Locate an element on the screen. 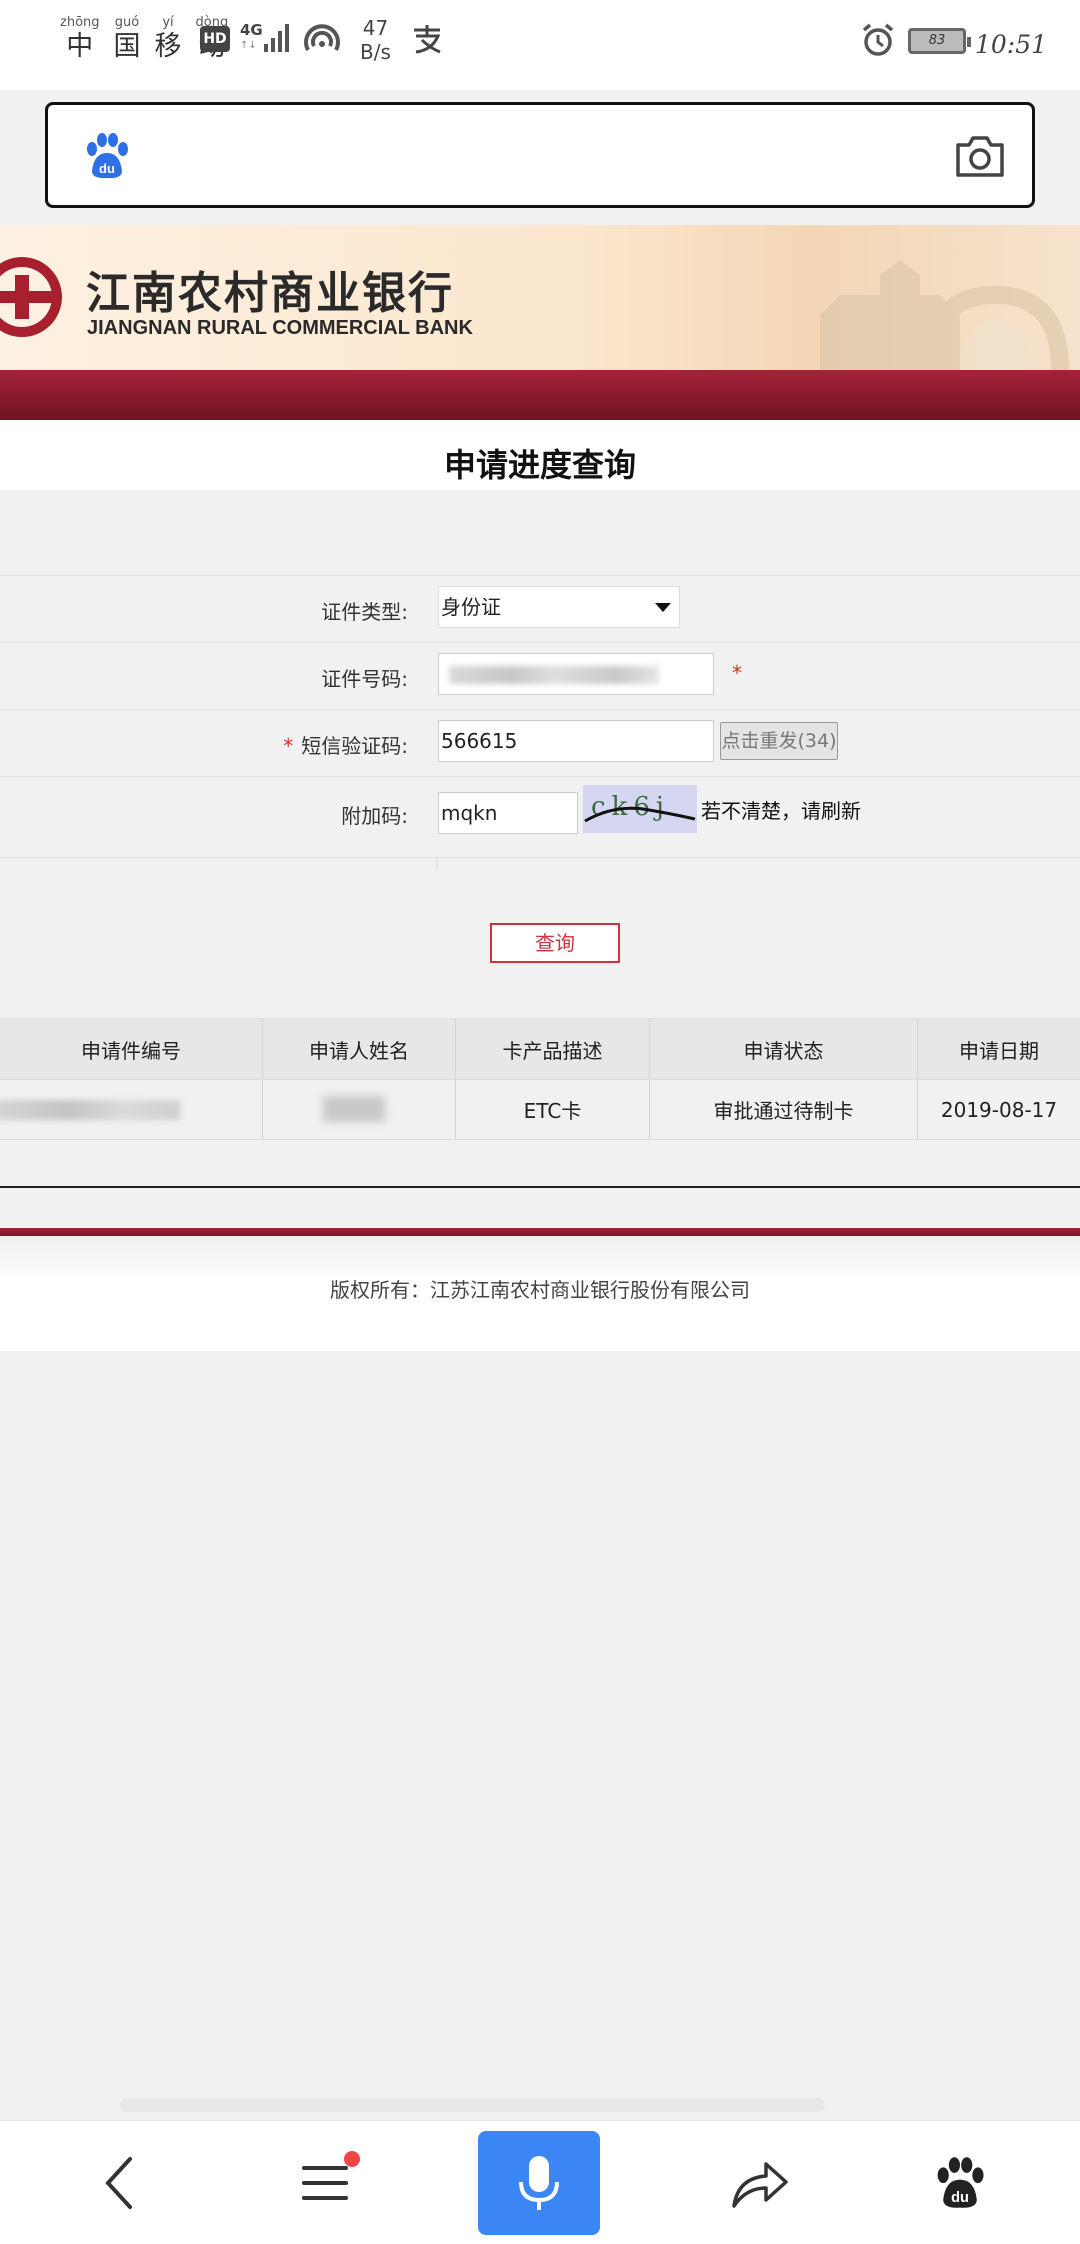 This screenshot has width=1080, height=2244. id-number-label: 证件号码: is located at coordinates (364, 679).